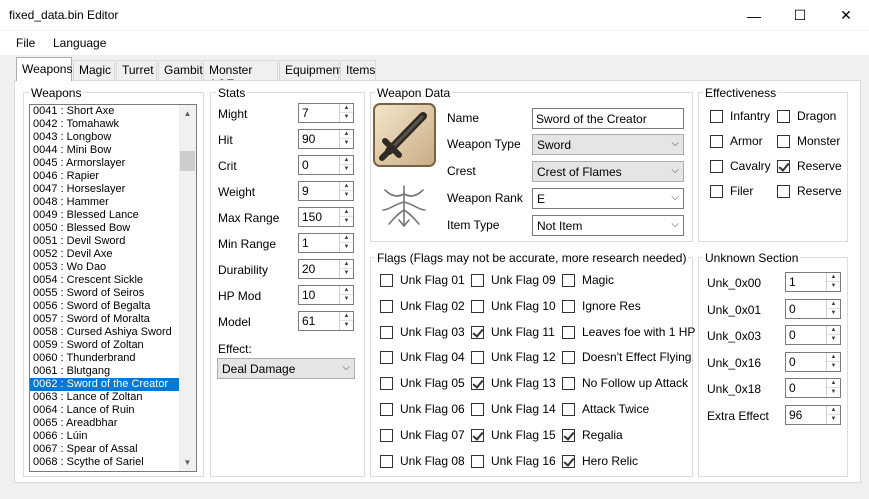 This screenshot has width=869, height=499. Describe the element at coordinates (113, 111) in the screenshot. I see `list-item: 0041 : Short Axe` at that location.